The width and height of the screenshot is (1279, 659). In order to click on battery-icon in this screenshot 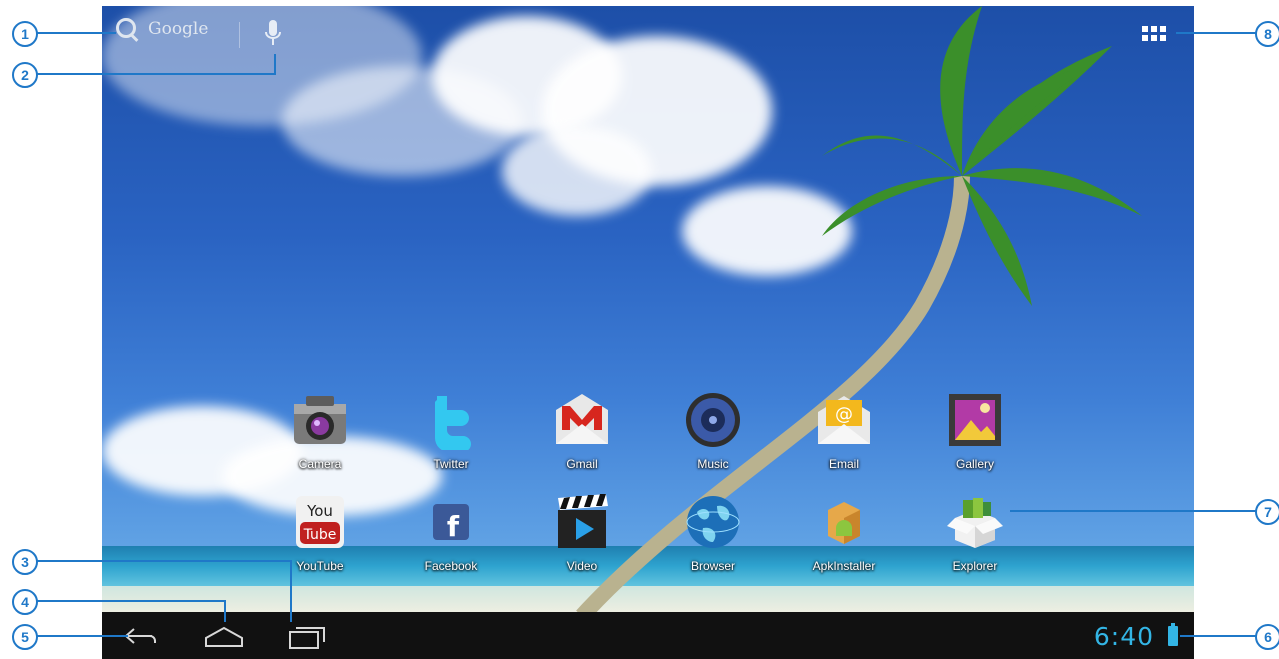, I will do `click(1173, 634)`.